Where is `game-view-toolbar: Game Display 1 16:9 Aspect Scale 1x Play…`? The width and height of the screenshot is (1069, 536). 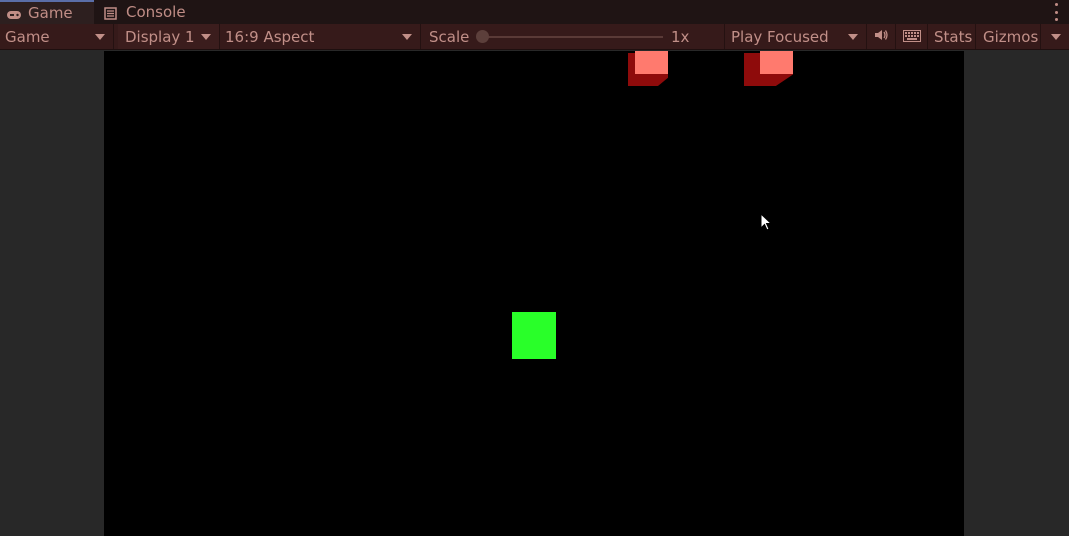 game-view-toolbar: Game Display 1 16:9 Aspect Scale 1x Play… is located at coordinates (534, 37).